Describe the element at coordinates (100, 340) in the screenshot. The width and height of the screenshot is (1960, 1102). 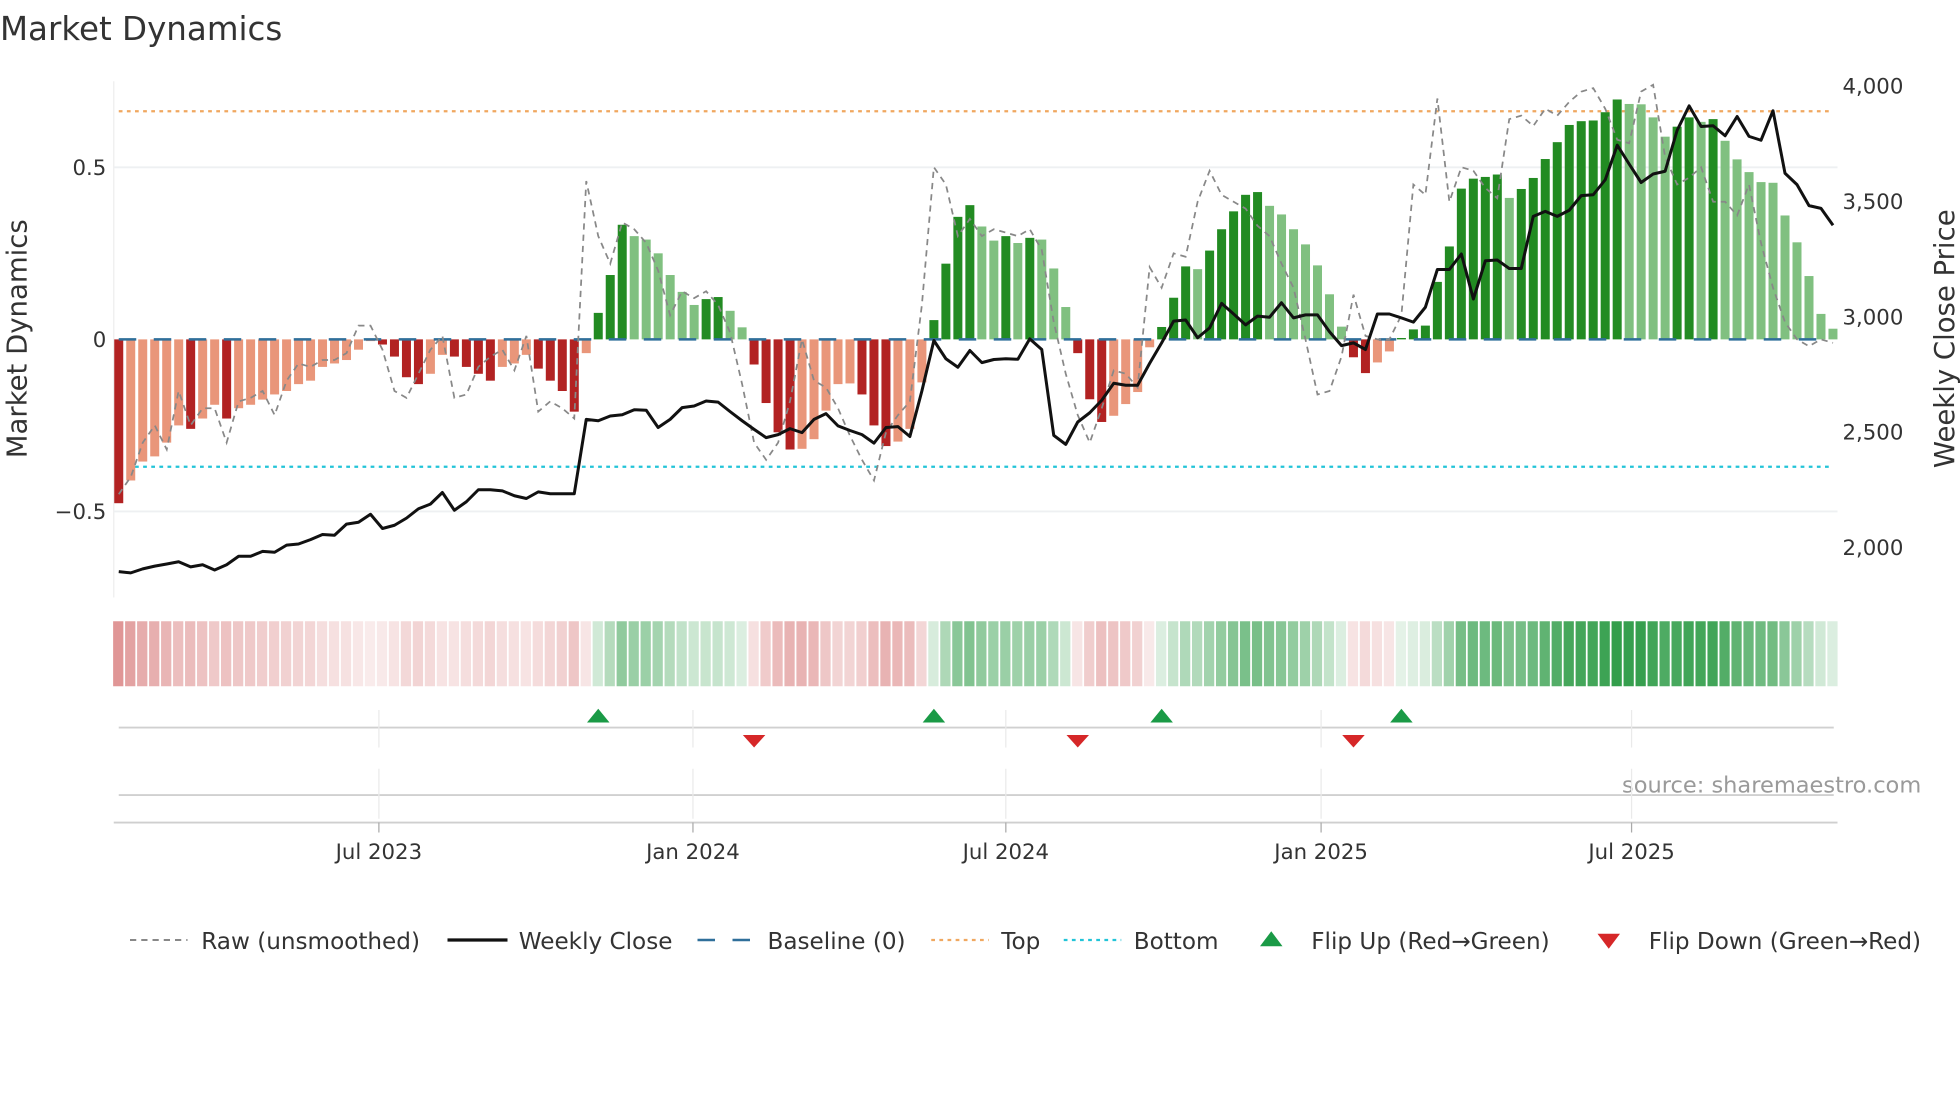
I see `left-tick-label: 0` at that location.